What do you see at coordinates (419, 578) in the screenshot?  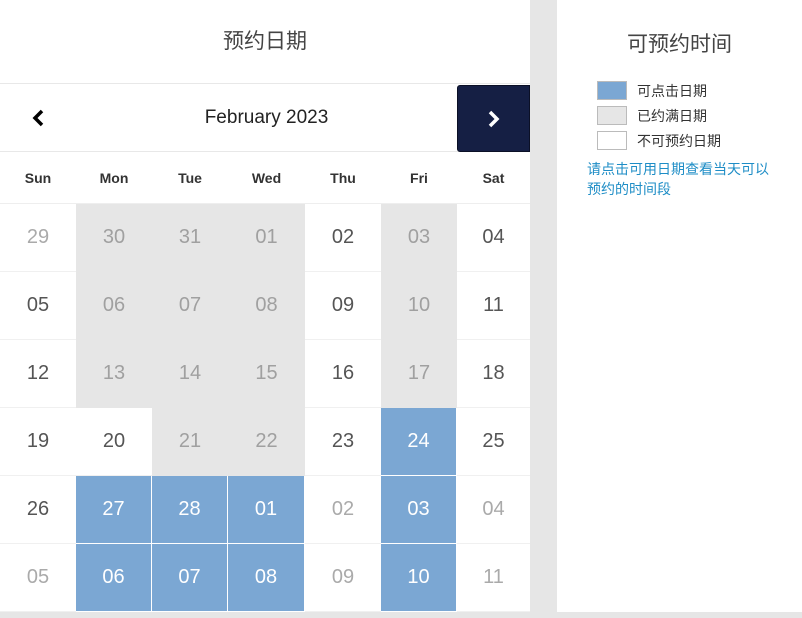 I see `day-cell-available: 10` at bounding box center [419, 578].